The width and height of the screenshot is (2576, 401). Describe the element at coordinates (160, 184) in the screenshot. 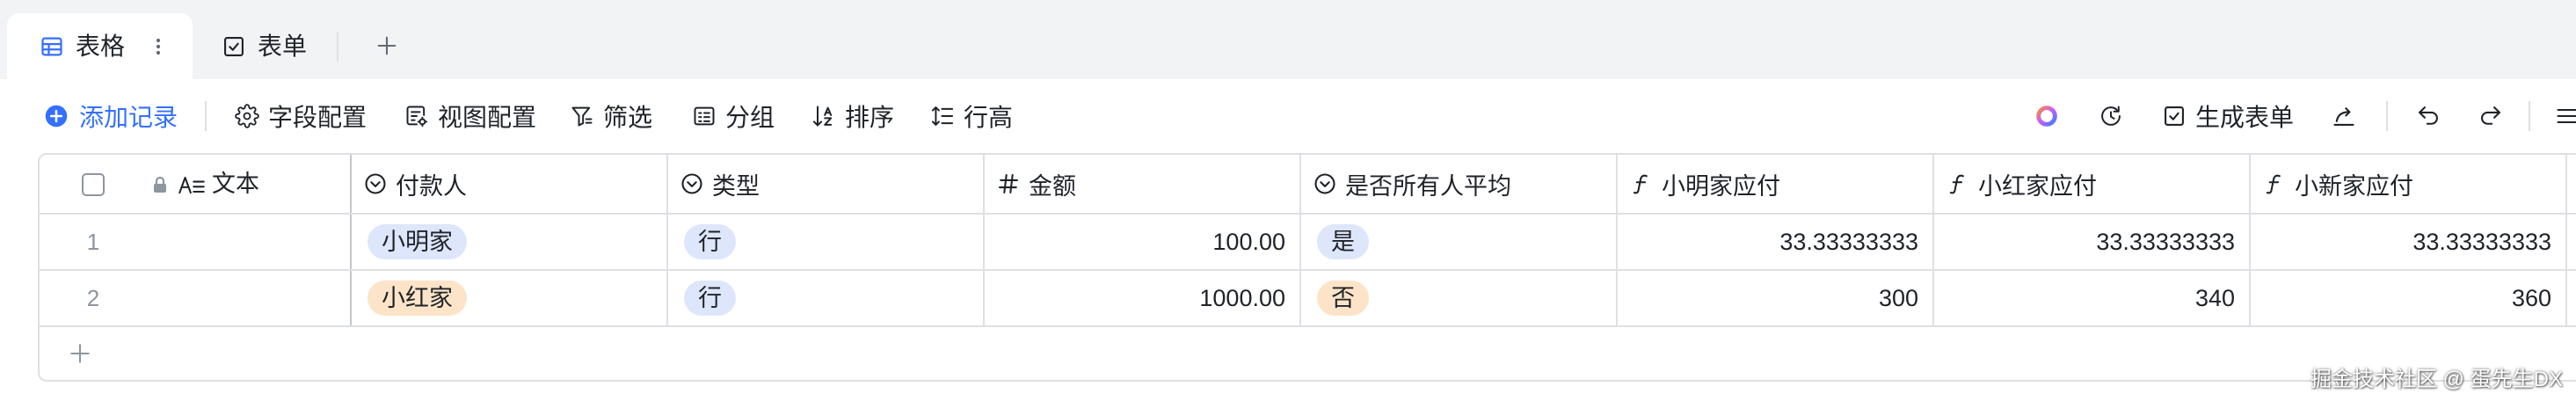

I see `lock-icon` at that location.